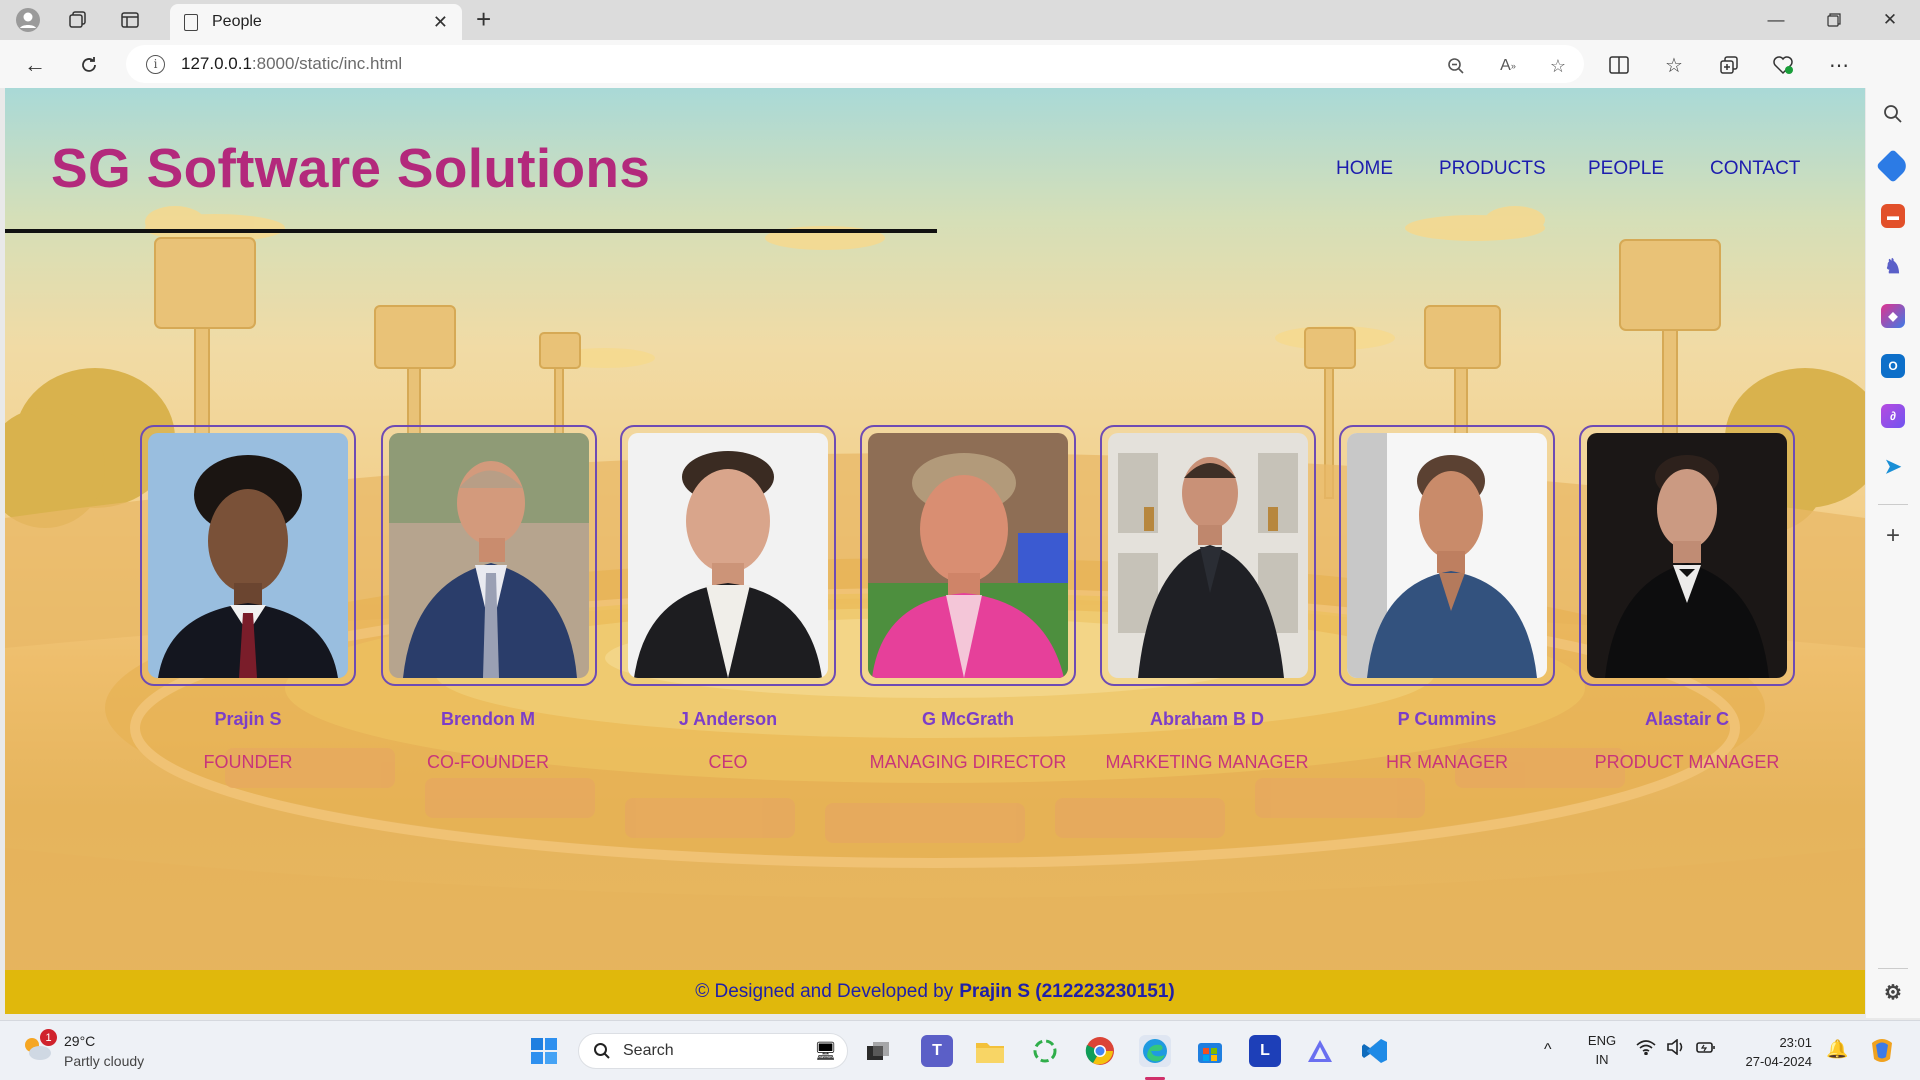 The height and width of the screenshot is (1080, 1920). Describe the element at coordinates (824, 991) in the screenshot. I see `footer-text: © Designed and Developed by` at that location.